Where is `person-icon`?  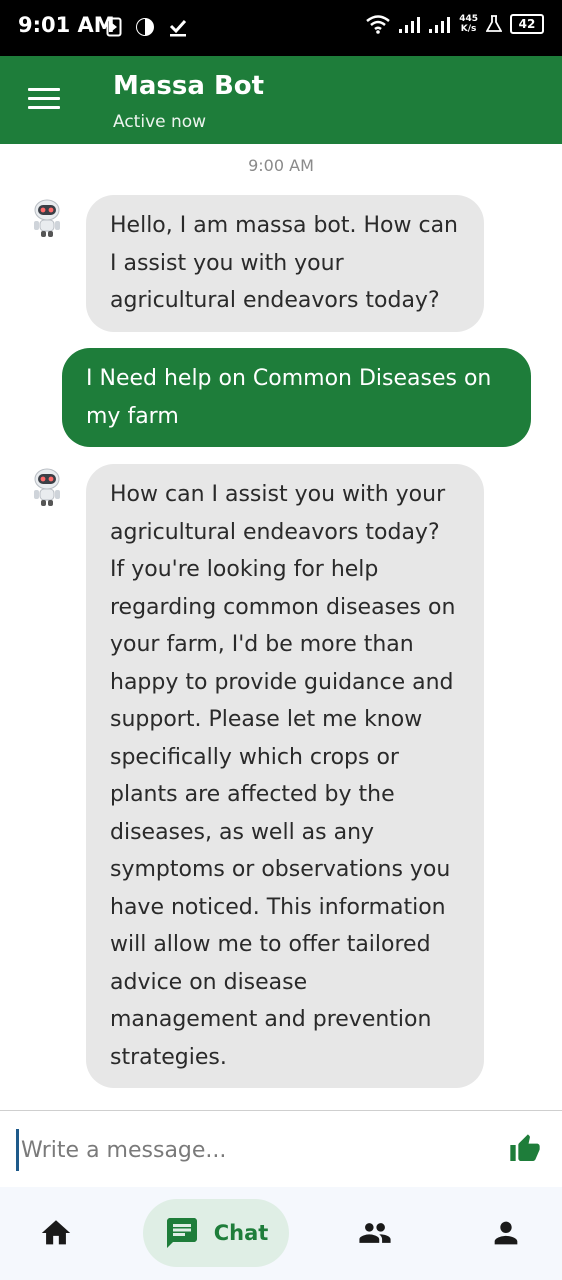 person-icon is located at coordinates (506, 1233).